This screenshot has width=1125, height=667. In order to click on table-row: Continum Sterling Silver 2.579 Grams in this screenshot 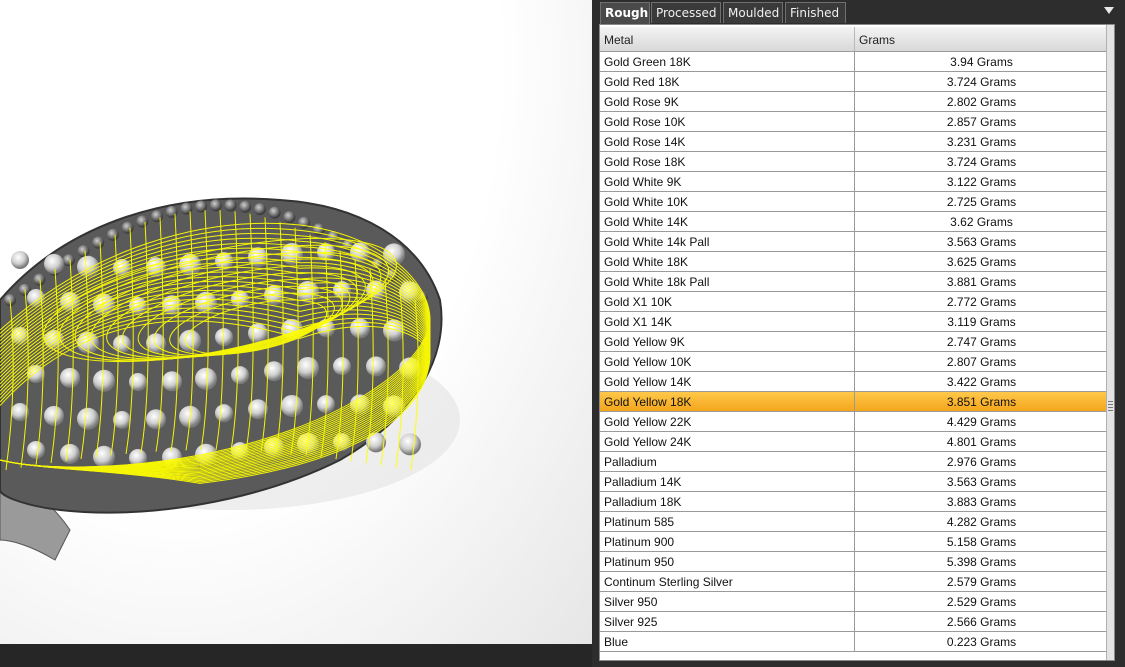, I will do `click(854, 582)`.